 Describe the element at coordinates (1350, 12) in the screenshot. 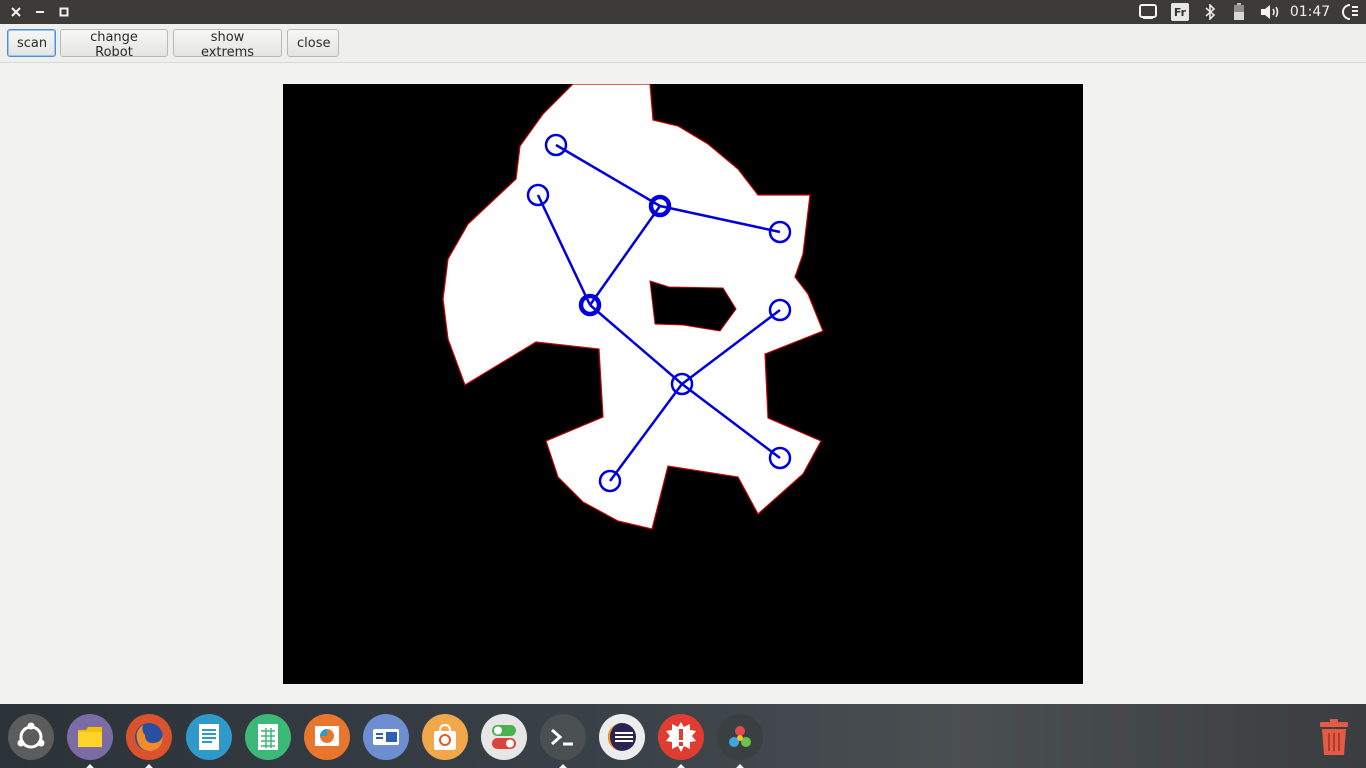

I see `session-icon` at that location.